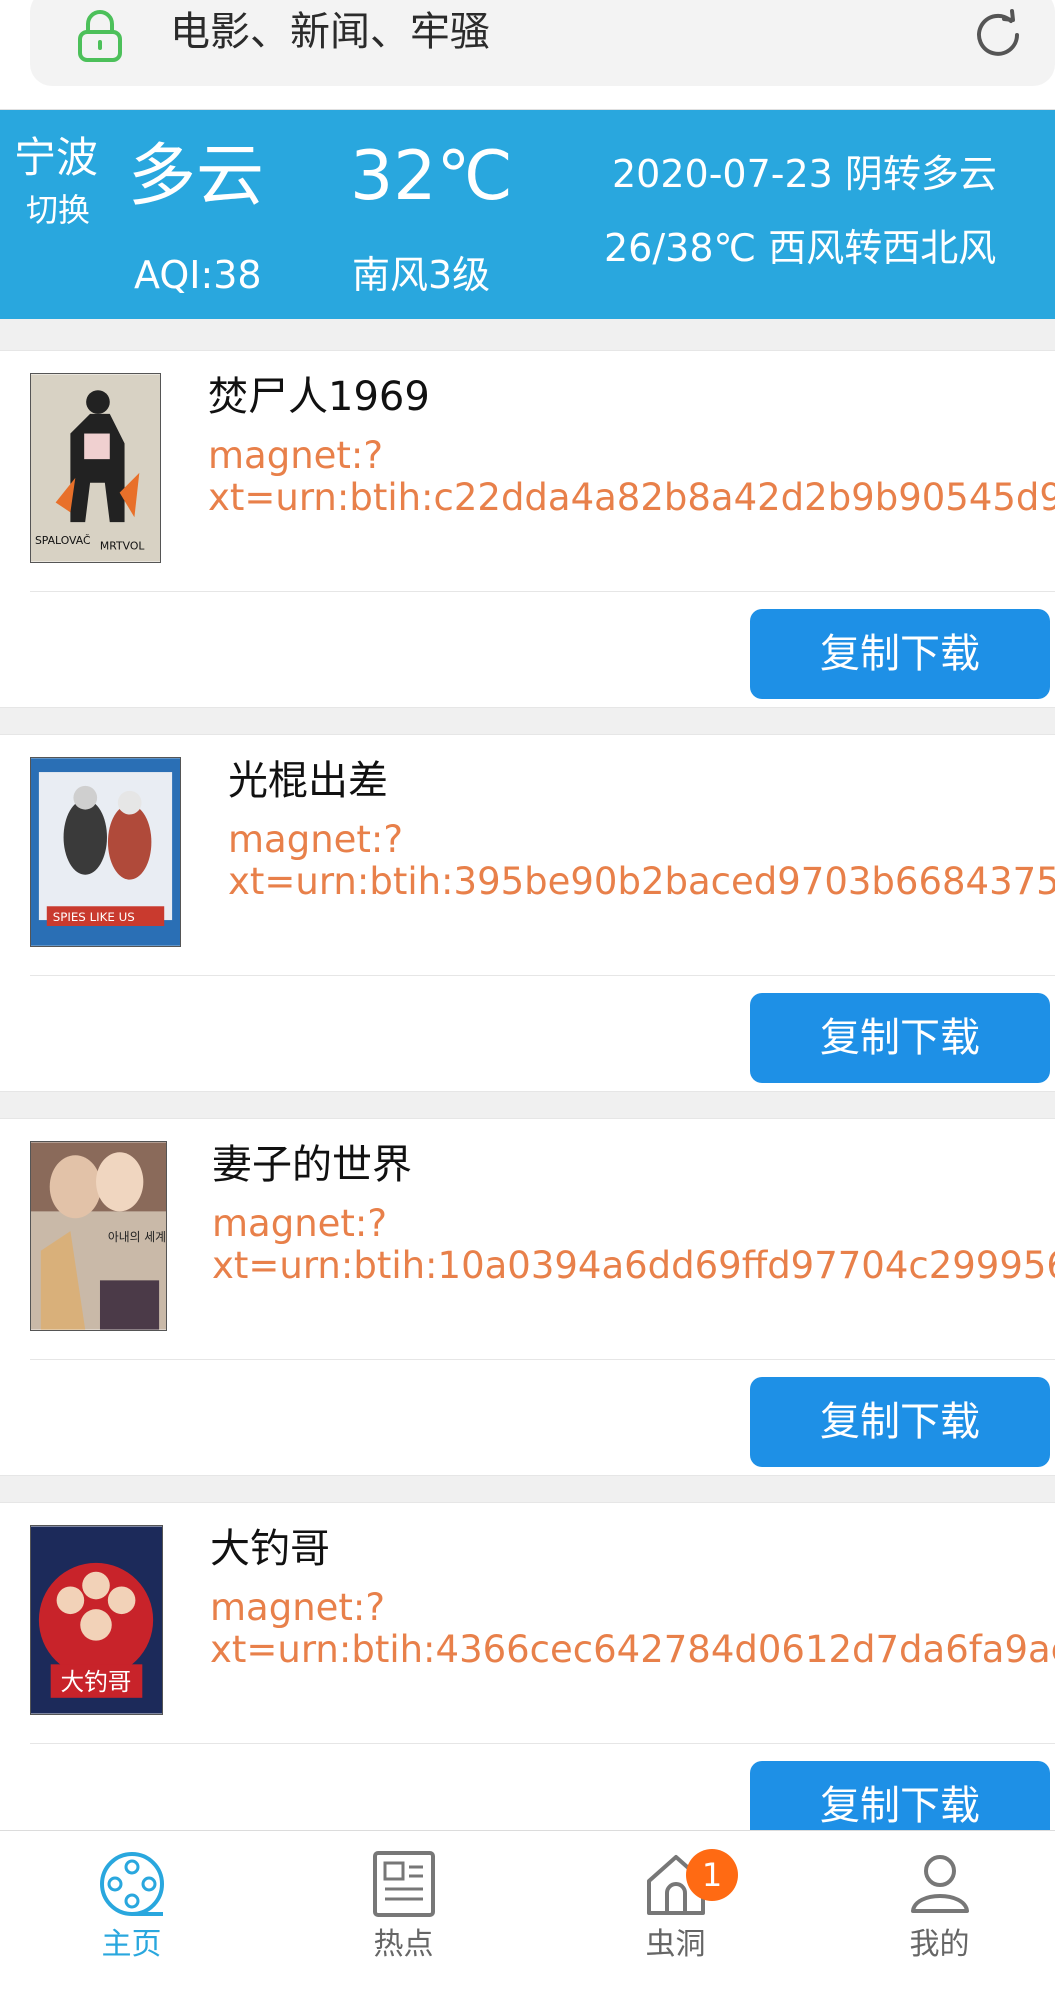 This screenshot has width=1055, height=1989. I want to click on notification-badge: 1, so click(712, 1875).